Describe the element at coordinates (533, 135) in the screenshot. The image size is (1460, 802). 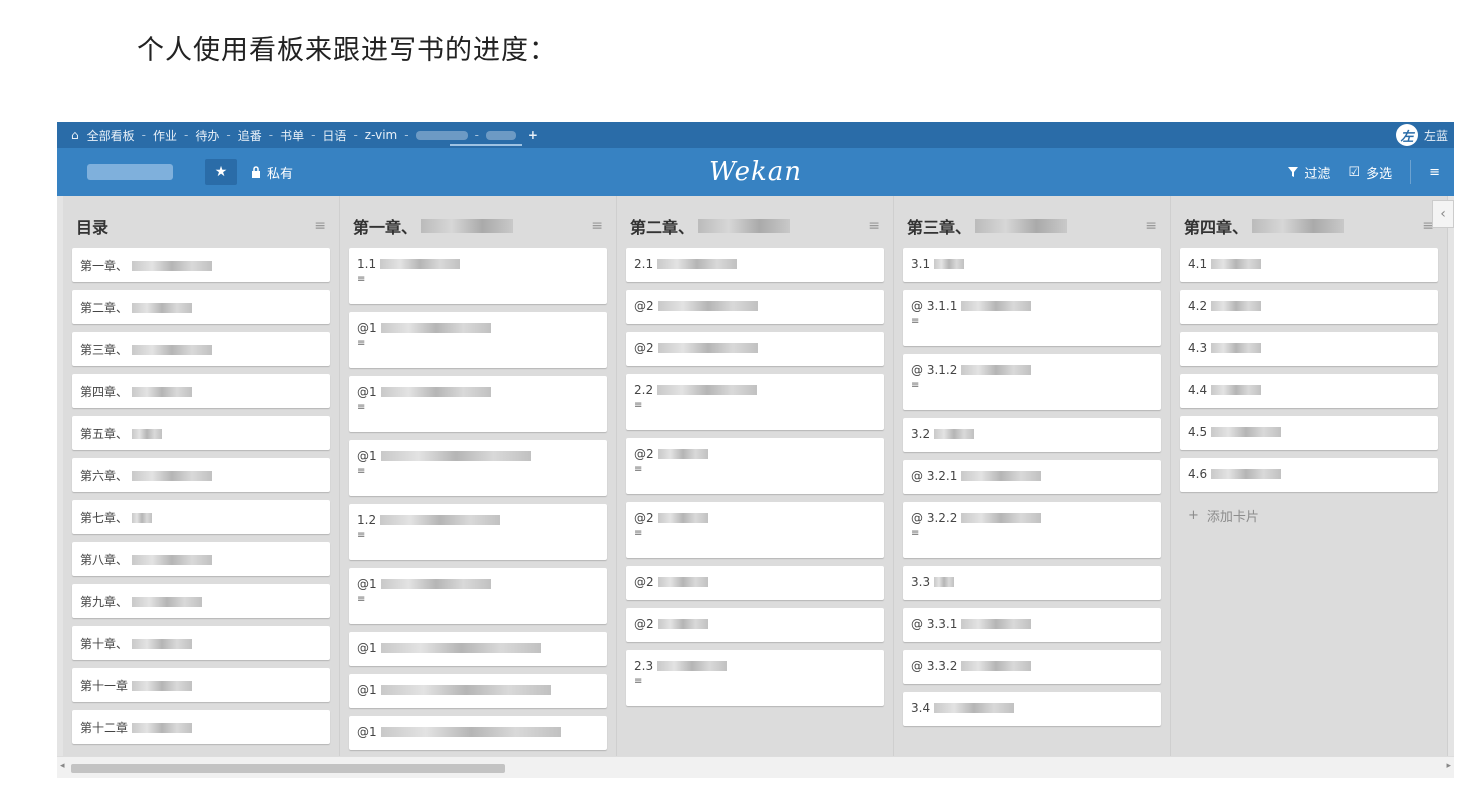
I see `add-board-button: +` at that location.